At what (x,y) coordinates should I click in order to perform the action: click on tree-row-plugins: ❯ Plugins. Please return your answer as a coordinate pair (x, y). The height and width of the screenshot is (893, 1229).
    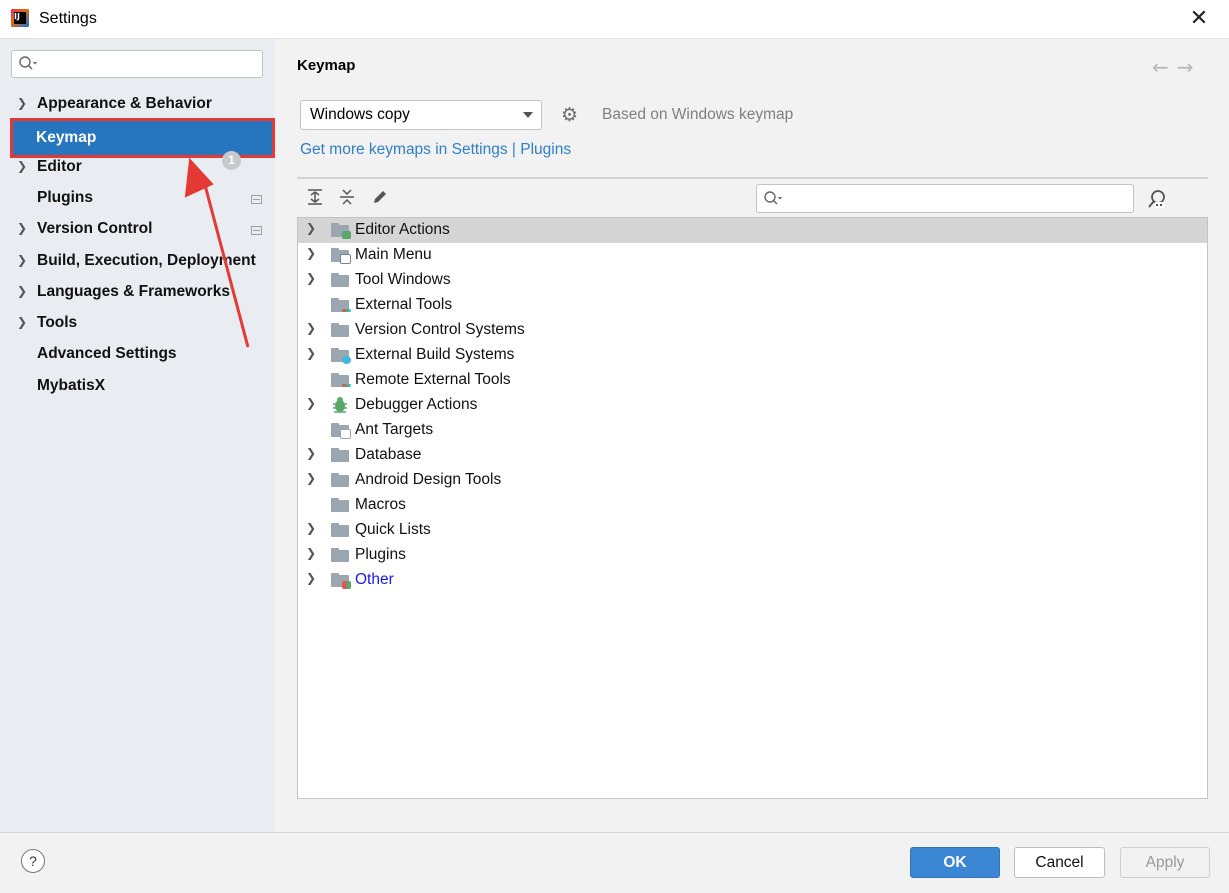
    Looking at the image, I should click on (752, 555).